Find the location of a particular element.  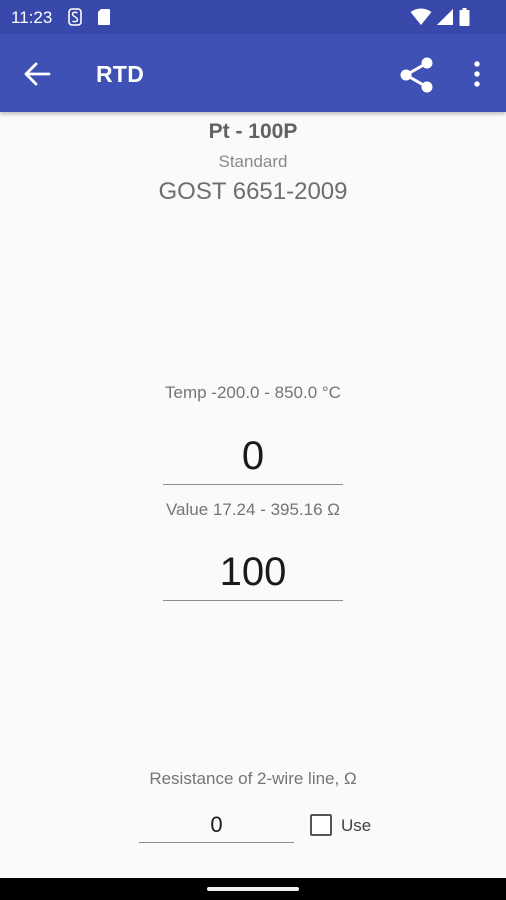

battery-icon is located at coordinates (464, 17).